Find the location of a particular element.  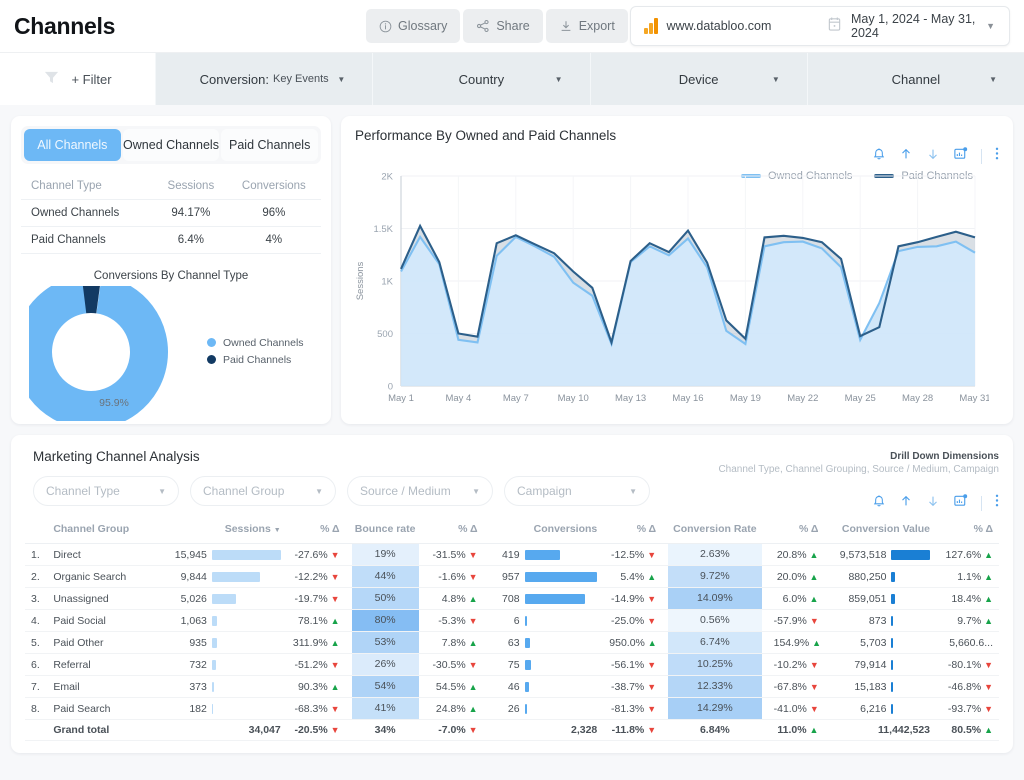

chart-title: Performance By Owned and Paid Channels is located at coordinates (486, 135).